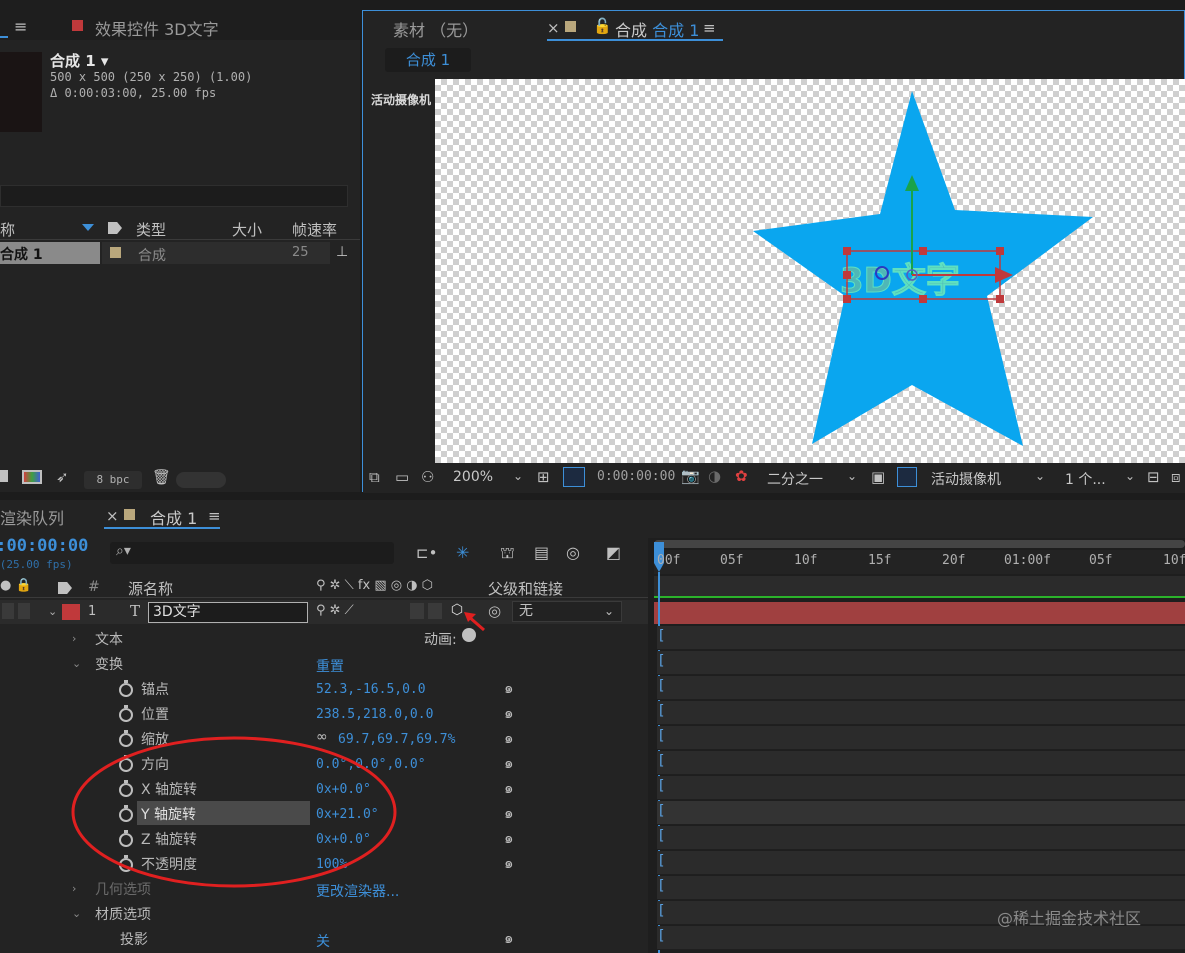 This screenshot has height=953, width=1185. What do you see at coordinates (1176, 477) in the screenshot?
I see `timeline-flow-icon: ⧈` at bounding box center [1176, 477].